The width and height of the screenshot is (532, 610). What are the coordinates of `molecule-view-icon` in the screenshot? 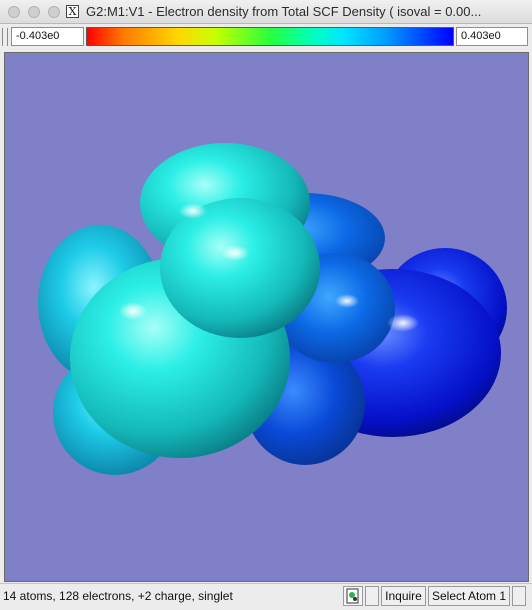 It's located at (353, 596).